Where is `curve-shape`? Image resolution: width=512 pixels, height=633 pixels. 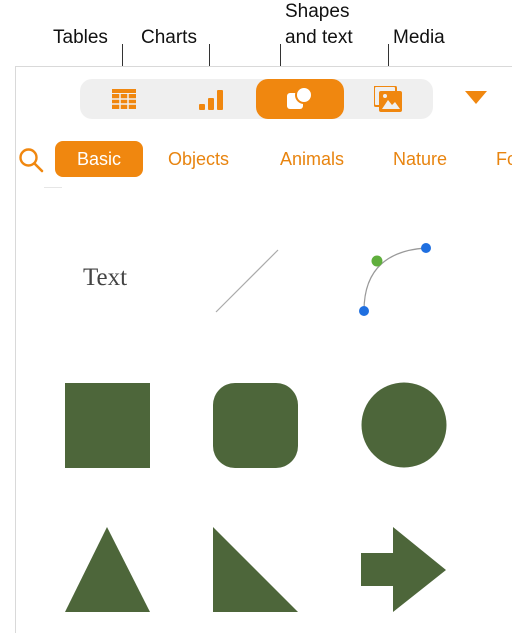 curve-shape is located at coordinates (395, 279).